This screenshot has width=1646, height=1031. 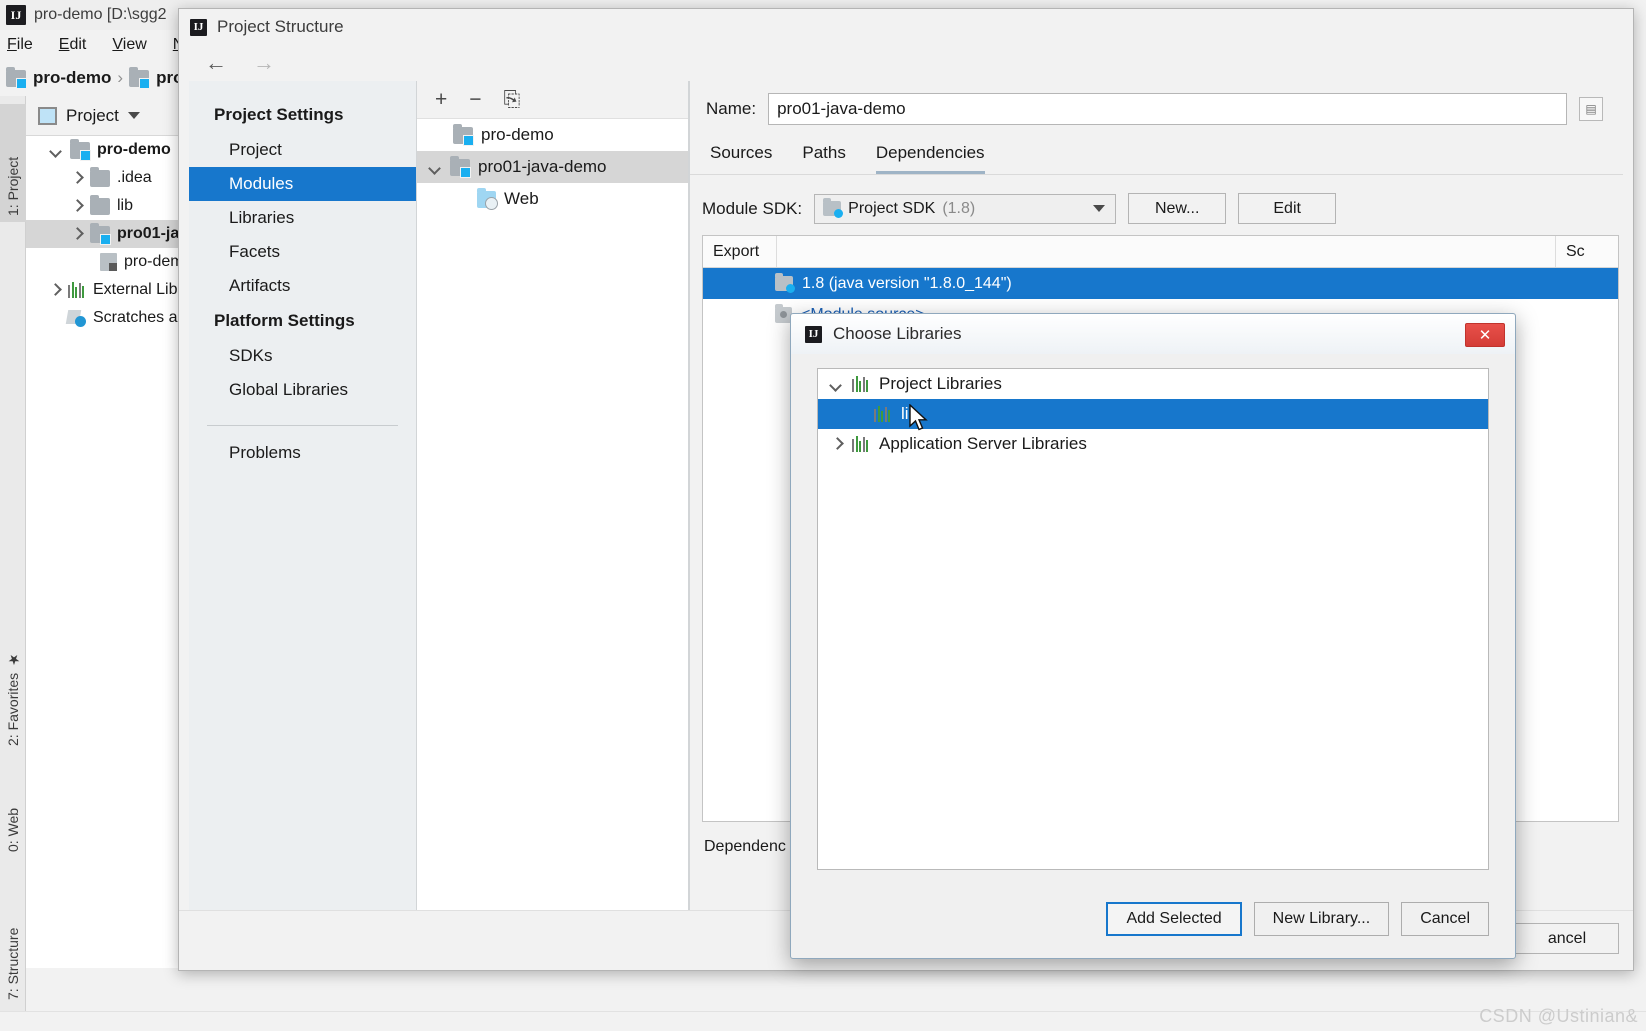 I want to click on minus-icon: −, so click(x=475, y=99).